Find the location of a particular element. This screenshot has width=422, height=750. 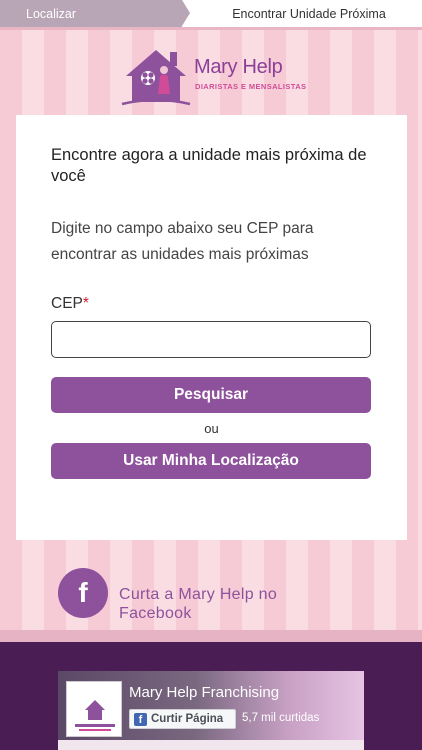

logo-subtitle: DIARISTAS E MENSALISTAS is located at coordinates (251, 86).